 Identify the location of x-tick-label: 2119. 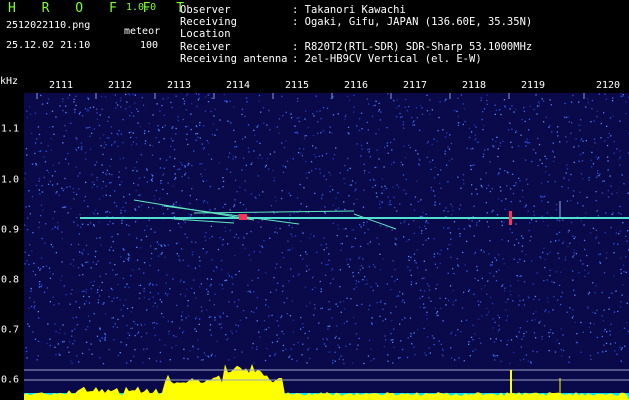
(533, 85).